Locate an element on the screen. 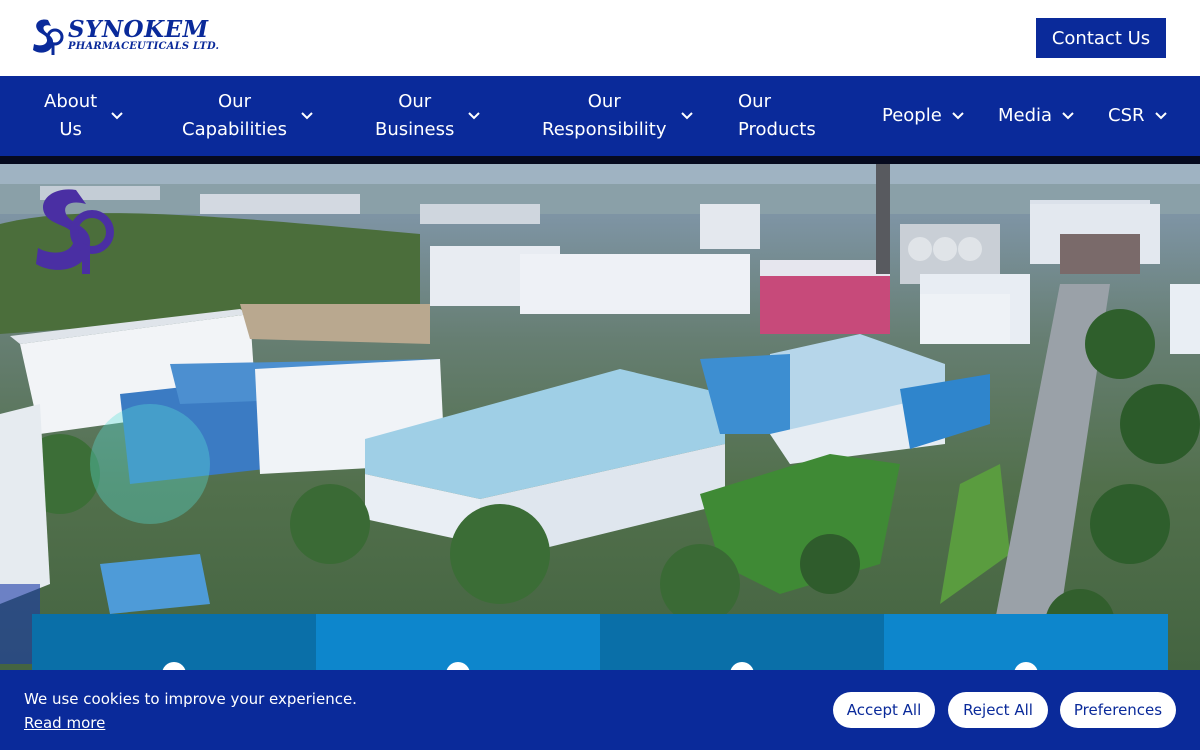 This screenshot has width=1200, height=750. nav-item-media: Media is located at coordinates (1036, 116).